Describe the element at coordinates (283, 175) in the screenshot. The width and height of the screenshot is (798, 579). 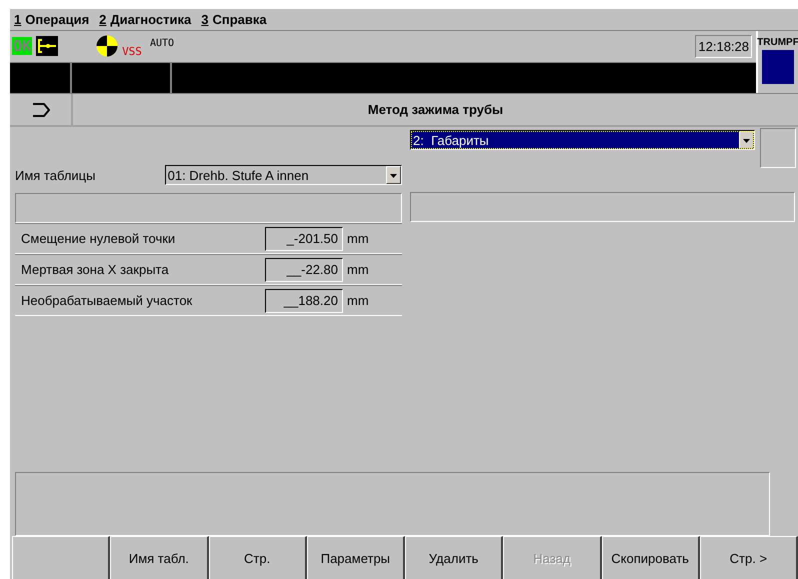
I see `table-name-dropdown: 01: Drehb. Stufe A innen` at that location.